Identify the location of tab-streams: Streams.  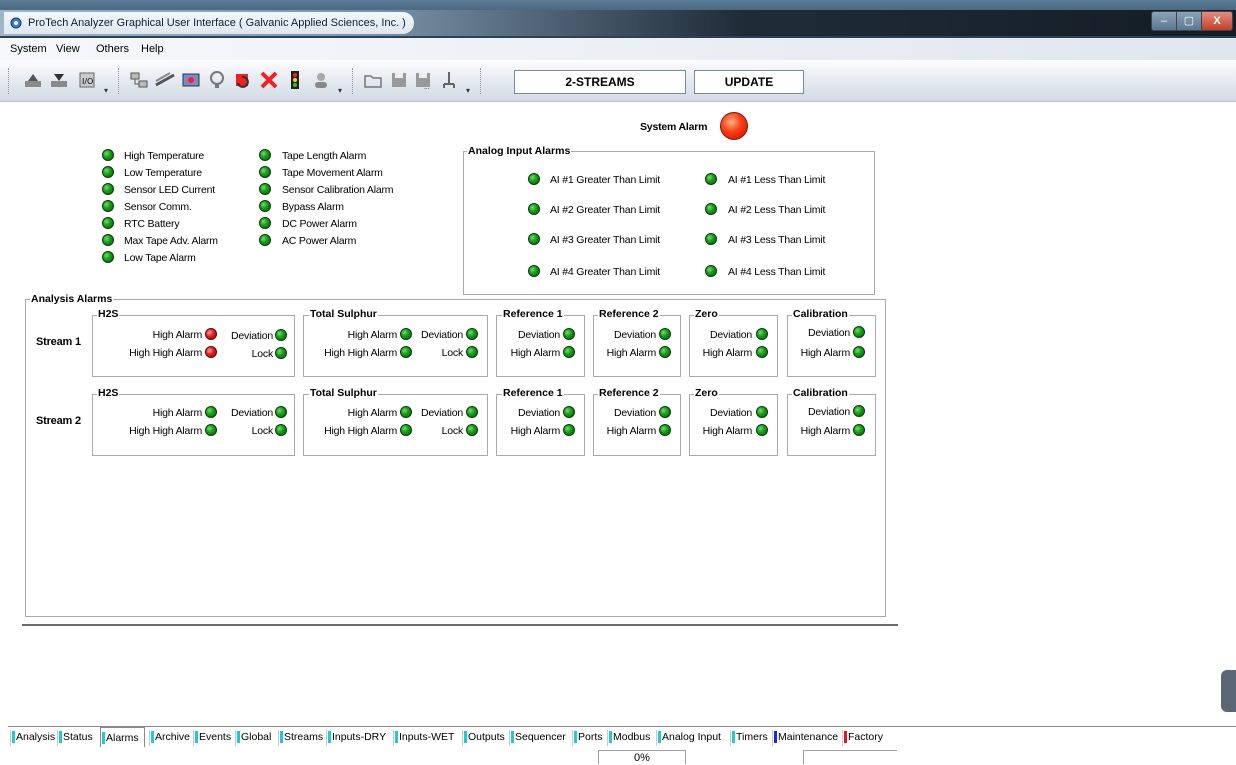
(300, 738).